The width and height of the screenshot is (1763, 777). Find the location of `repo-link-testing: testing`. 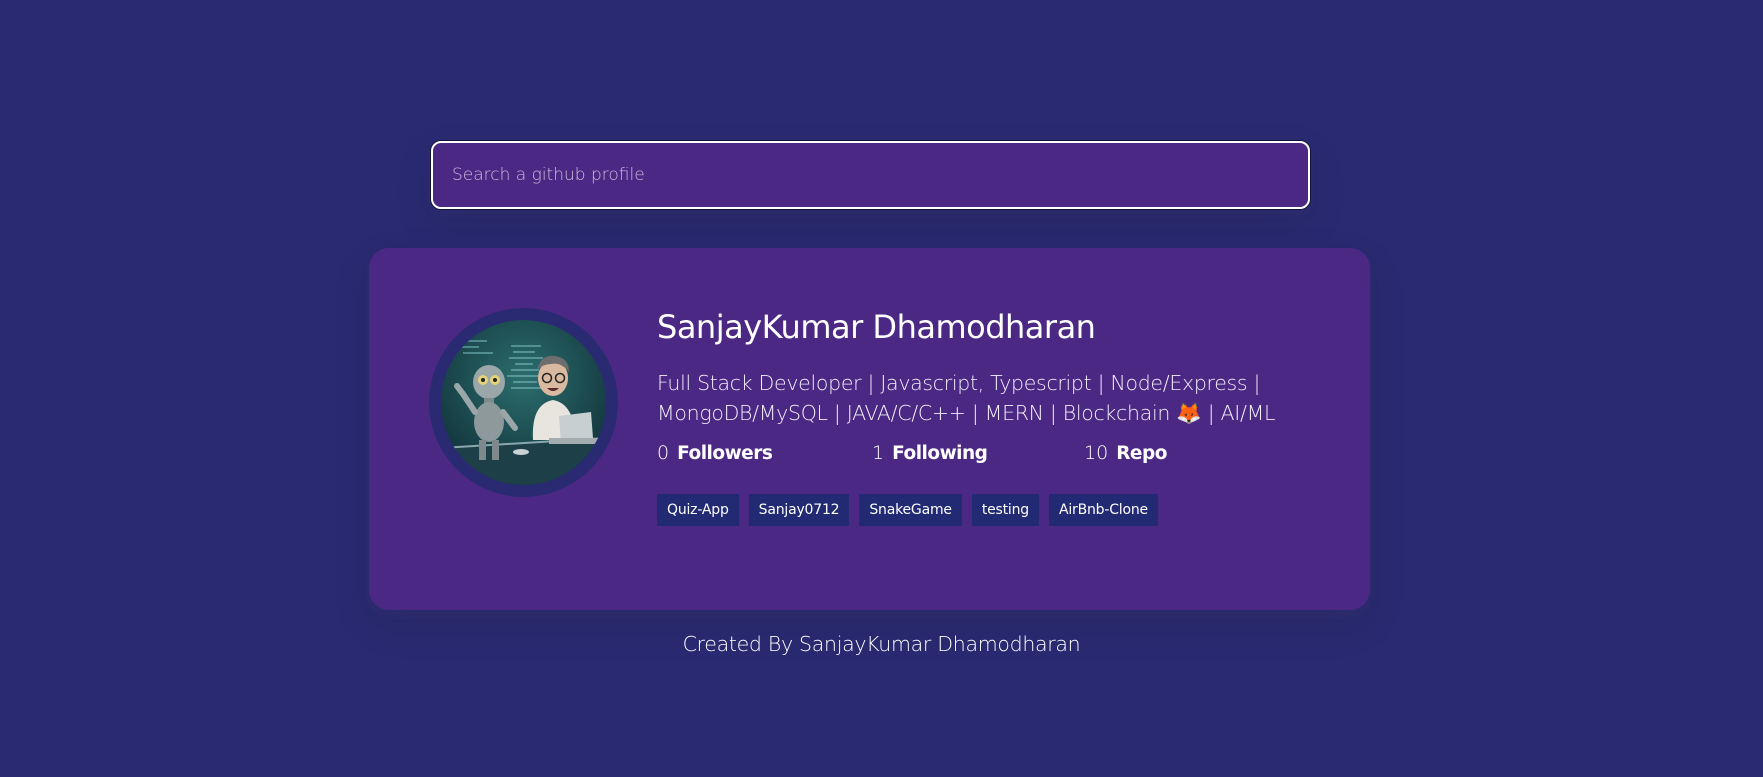

repo-link-testing: testing is located at coordinates (1005, 510).